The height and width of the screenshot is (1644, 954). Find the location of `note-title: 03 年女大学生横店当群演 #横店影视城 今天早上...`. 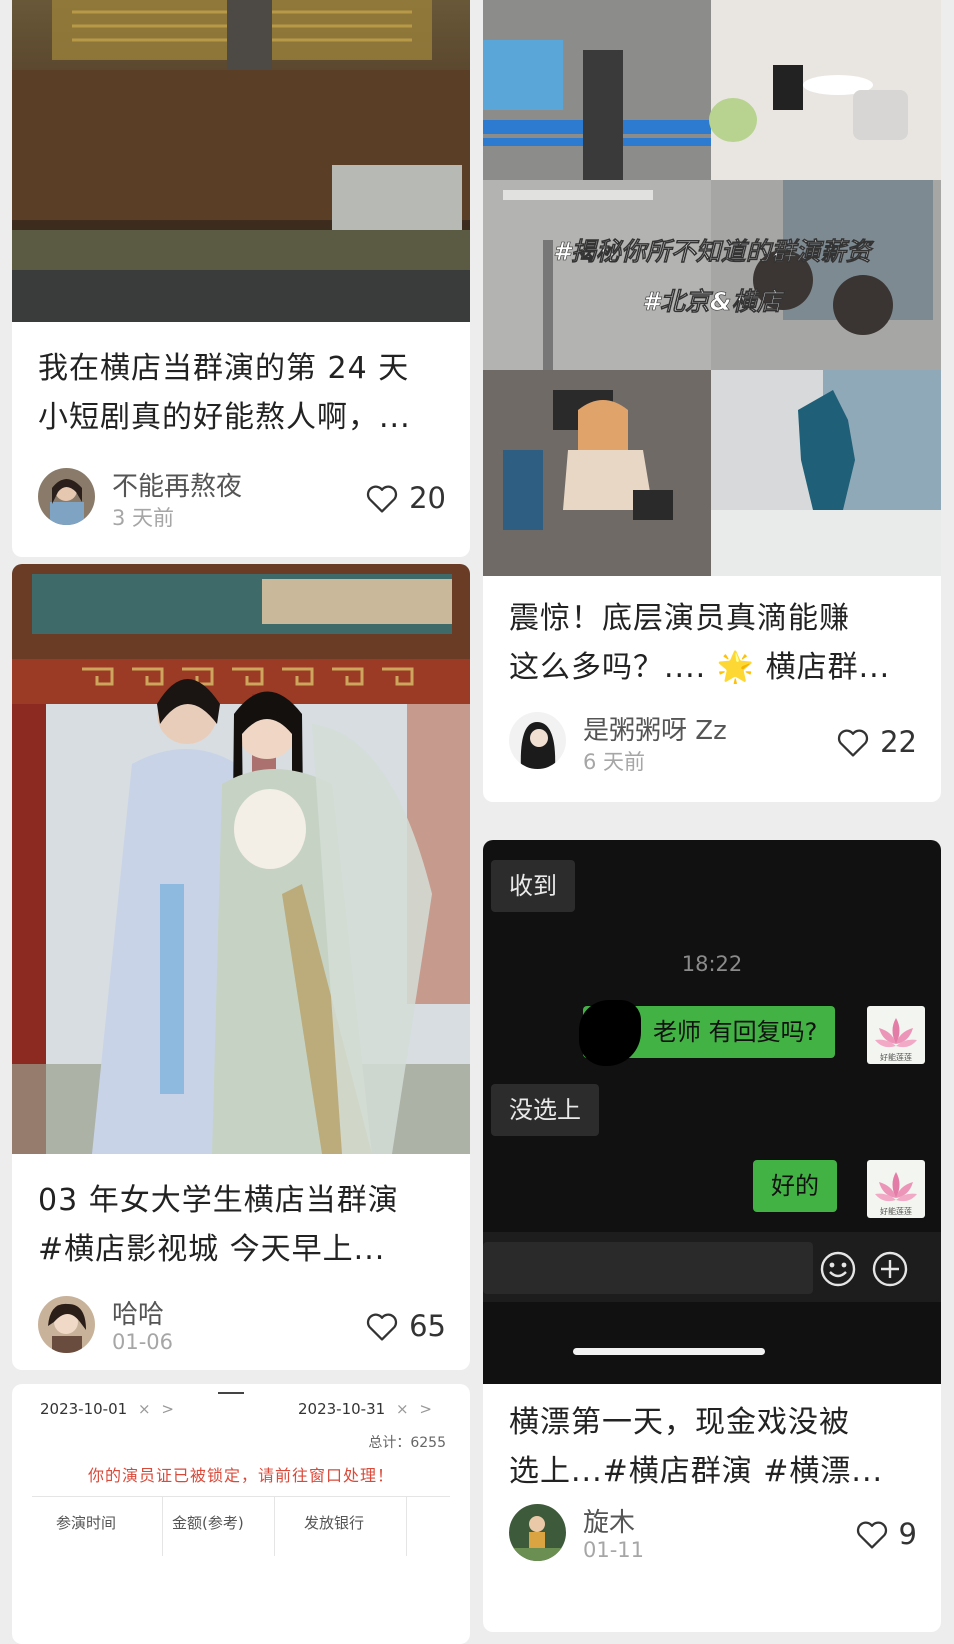

note-title: 03 年女大学生横店当群演 #横店影视城 今天早上... is located at coordinates (243, 1225).